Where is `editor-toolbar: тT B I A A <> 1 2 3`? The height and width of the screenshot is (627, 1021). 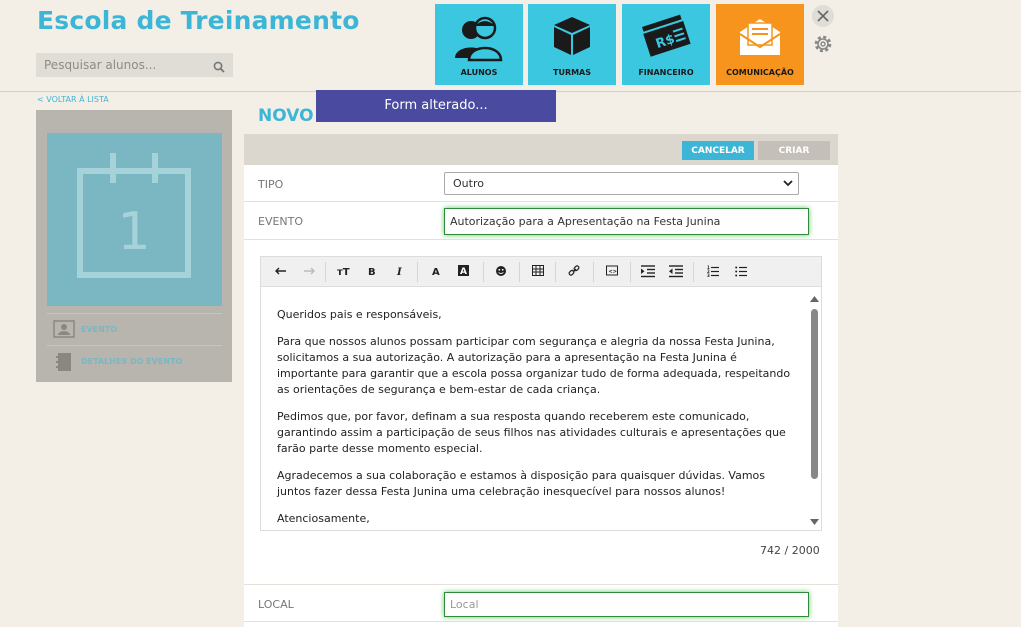
editor-toolbar: тT B I A A <> 1 2 3 is located at coordinates (541, 272).